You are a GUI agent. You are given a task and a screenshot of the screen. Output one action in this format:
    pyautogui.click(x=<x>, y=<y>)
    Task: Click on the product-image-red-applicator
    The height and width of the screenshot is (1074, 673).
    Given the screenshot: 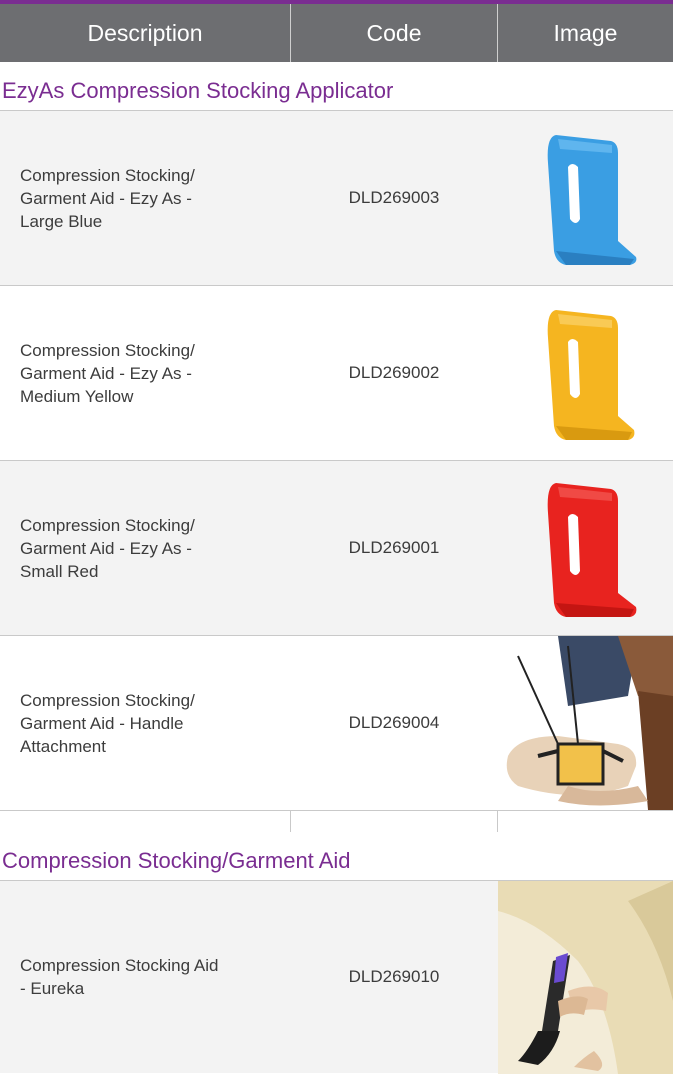 What is the action you would take?
    pyautogui.click(x=585, y=548)
    